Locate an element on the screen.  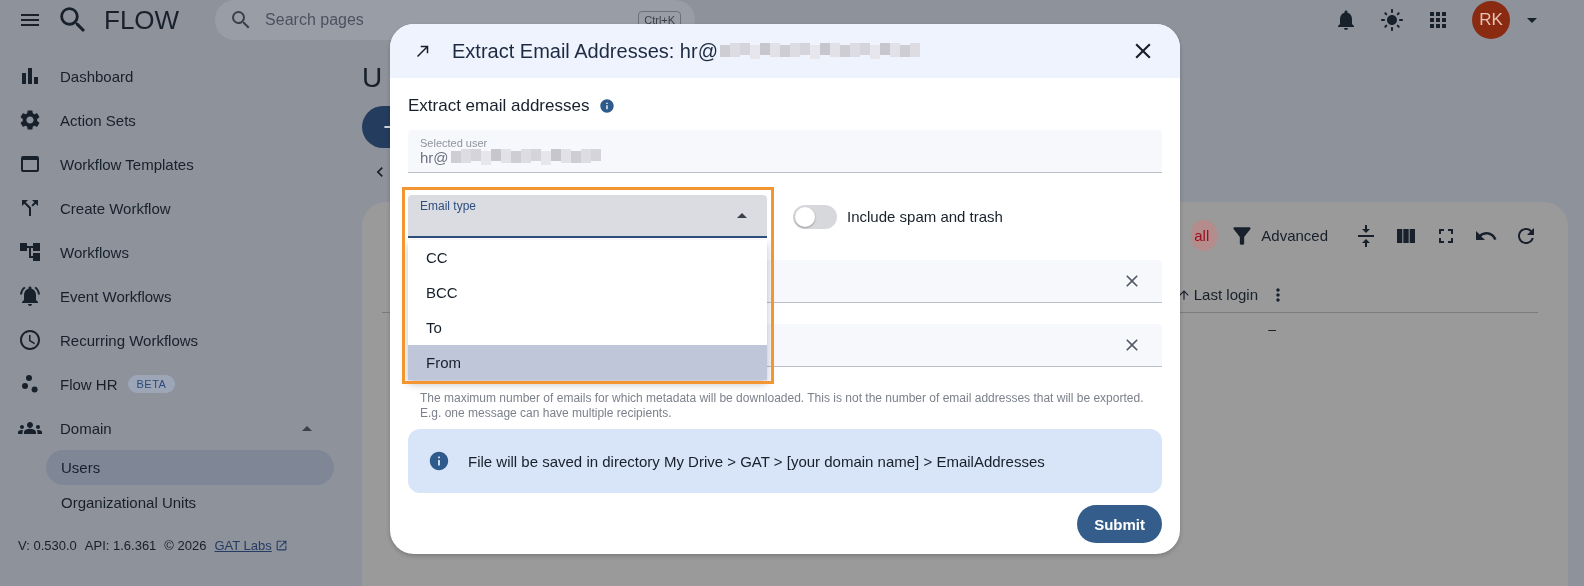
table-cell: – is located at coordinates (1272, 329).